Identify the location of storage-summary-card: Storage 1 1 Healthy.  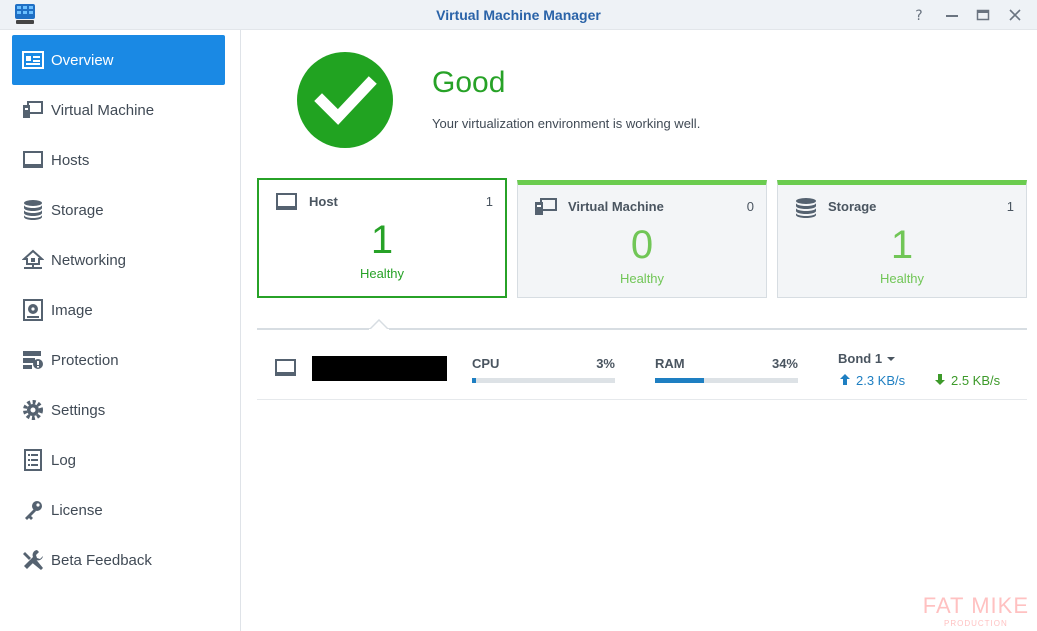
(902, 239).